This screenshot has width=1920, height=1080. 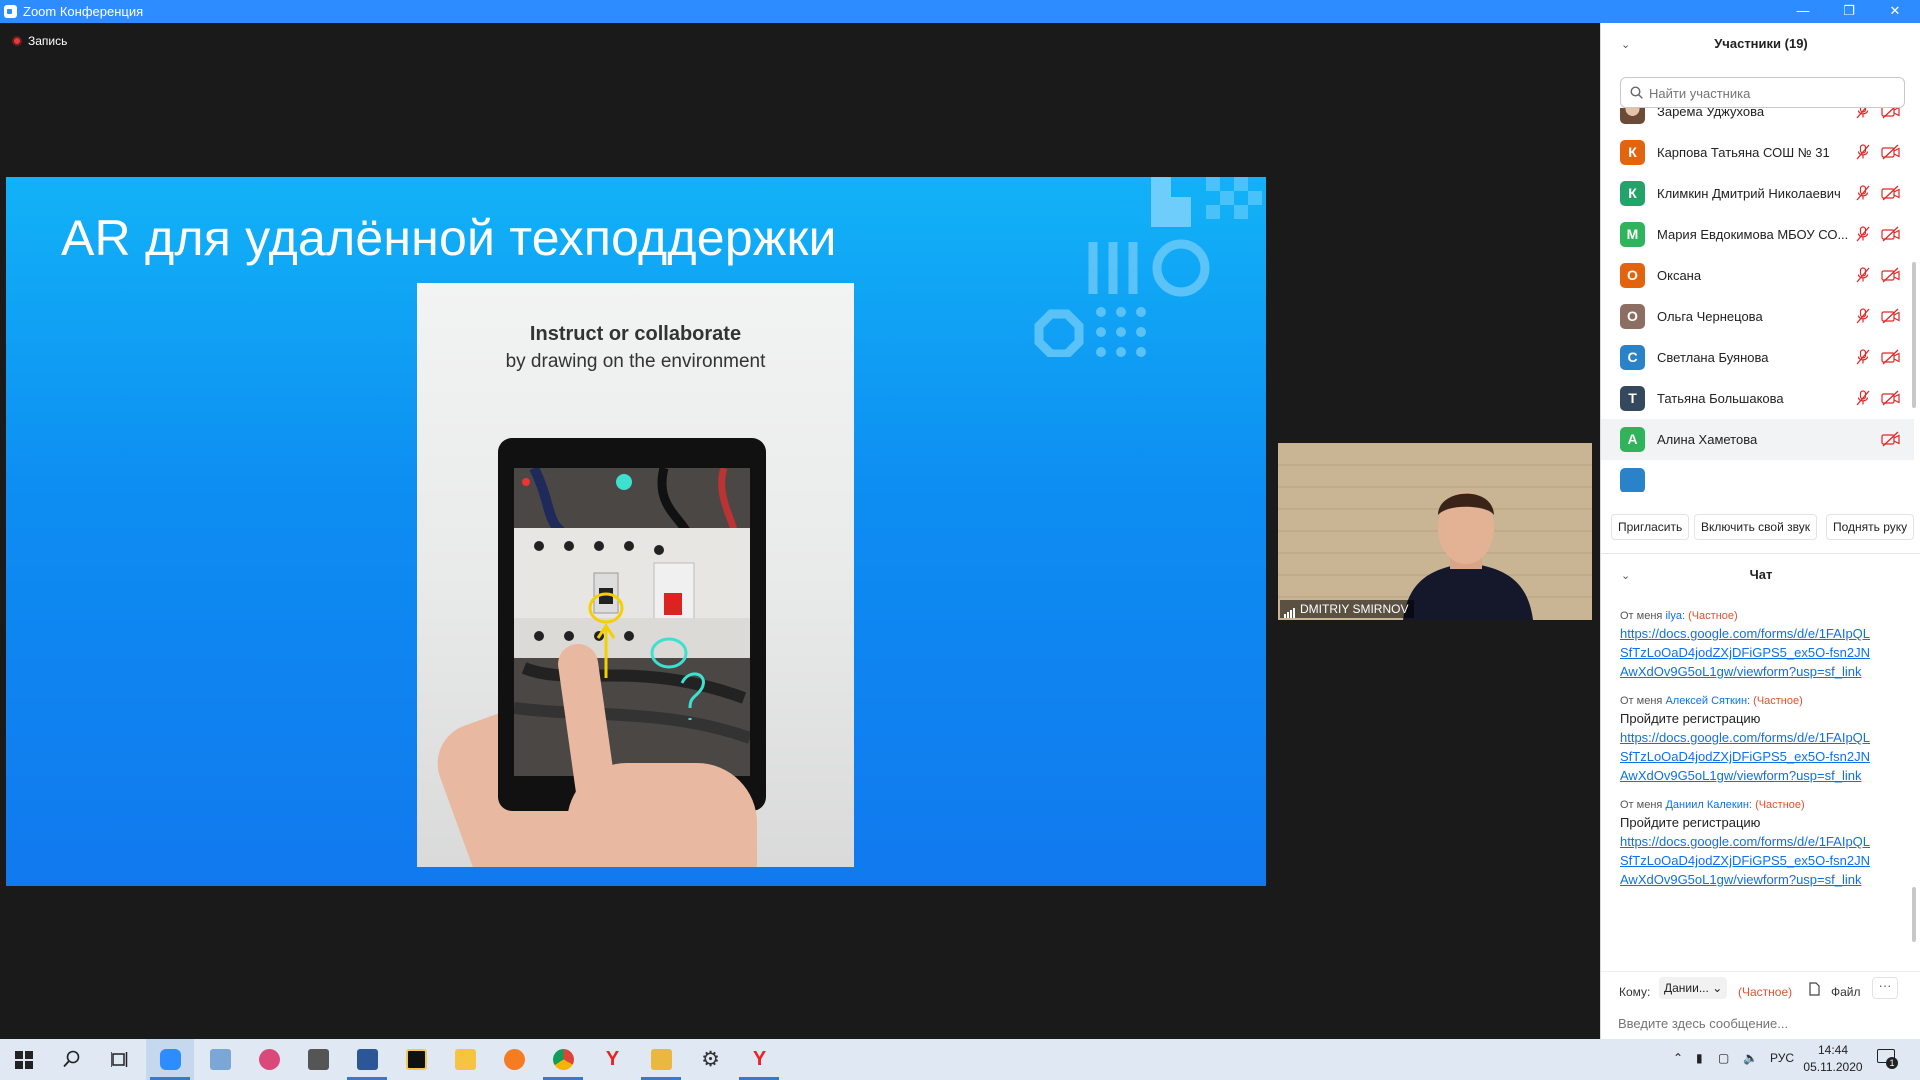 I want to click on recording-label: Запись, so click(x=48, y=41).